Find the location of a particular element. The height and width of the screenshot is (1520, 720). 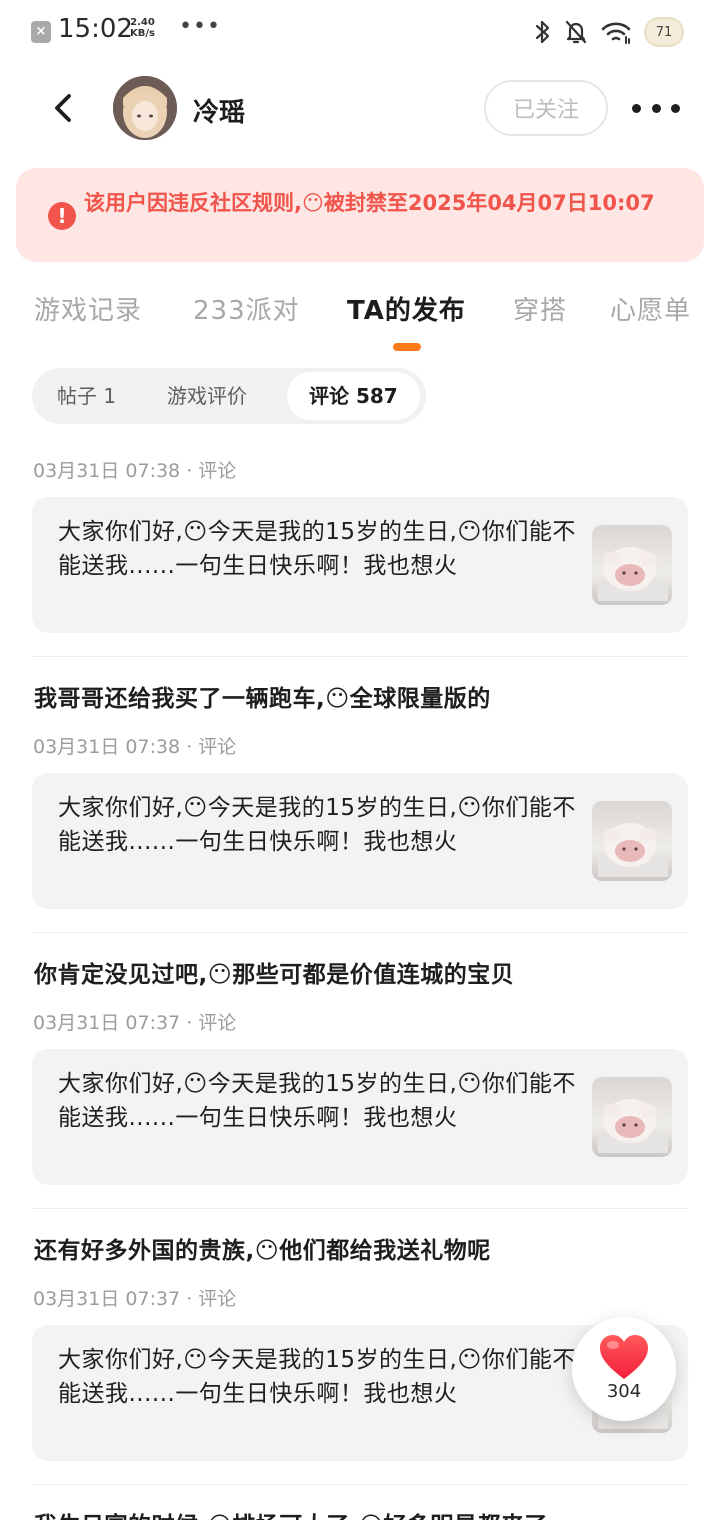

comment-text: 我哥哥还给我买了一辆跑车,😶全球限量版的 is located at coordinates (262, 696).